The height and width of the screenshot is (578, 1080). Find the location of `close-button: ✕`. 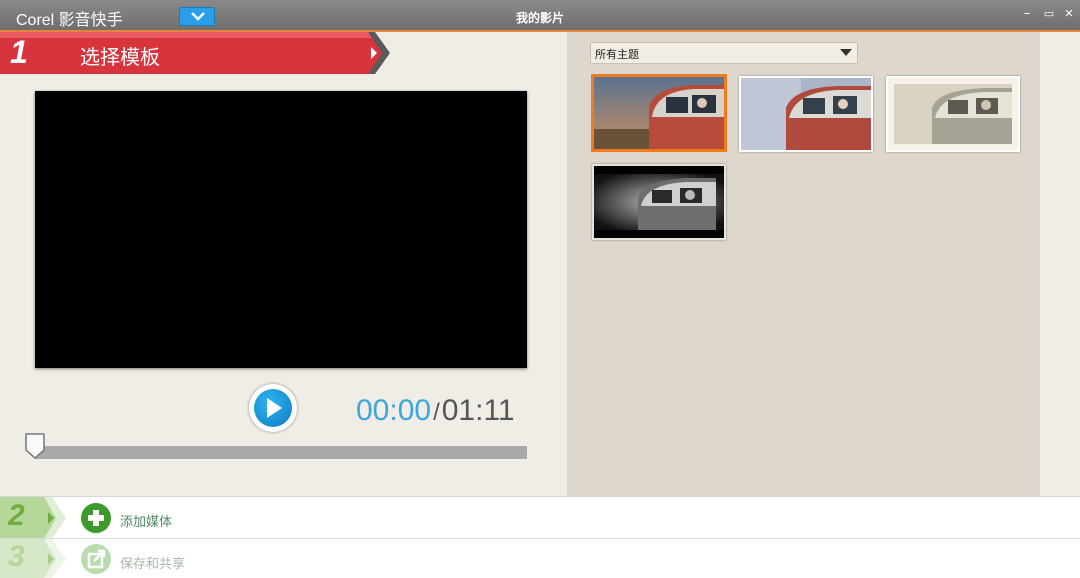

close-button: ✕ is located at coordinates (1069, 13).